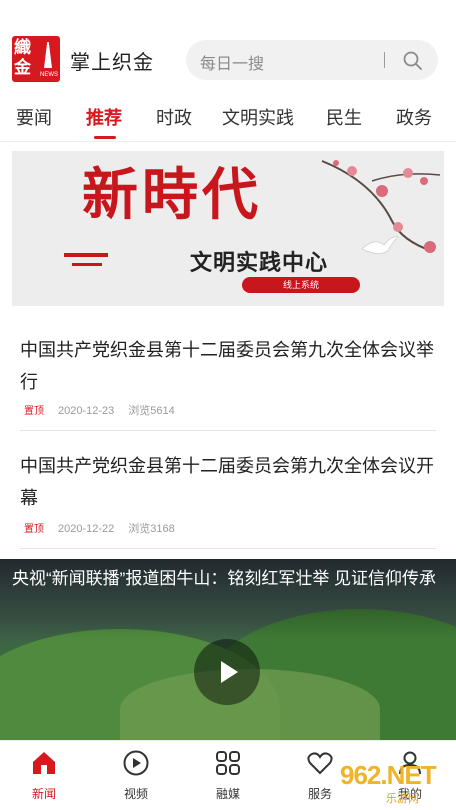 Image resolution: width=456 pixels, height=810 pixels. I want to click on play-button, so click(227, 672).